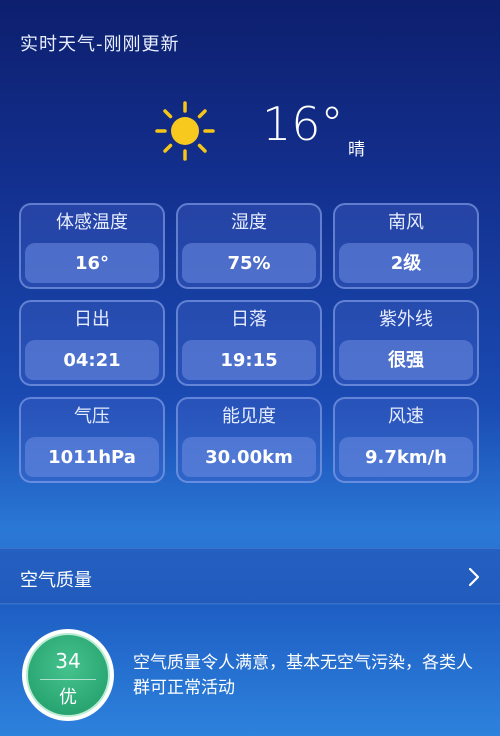  What do you see at coordinates (92, 319) in the screenshot?
I see `detail-label: 日出` at bounding box center [92, 319].